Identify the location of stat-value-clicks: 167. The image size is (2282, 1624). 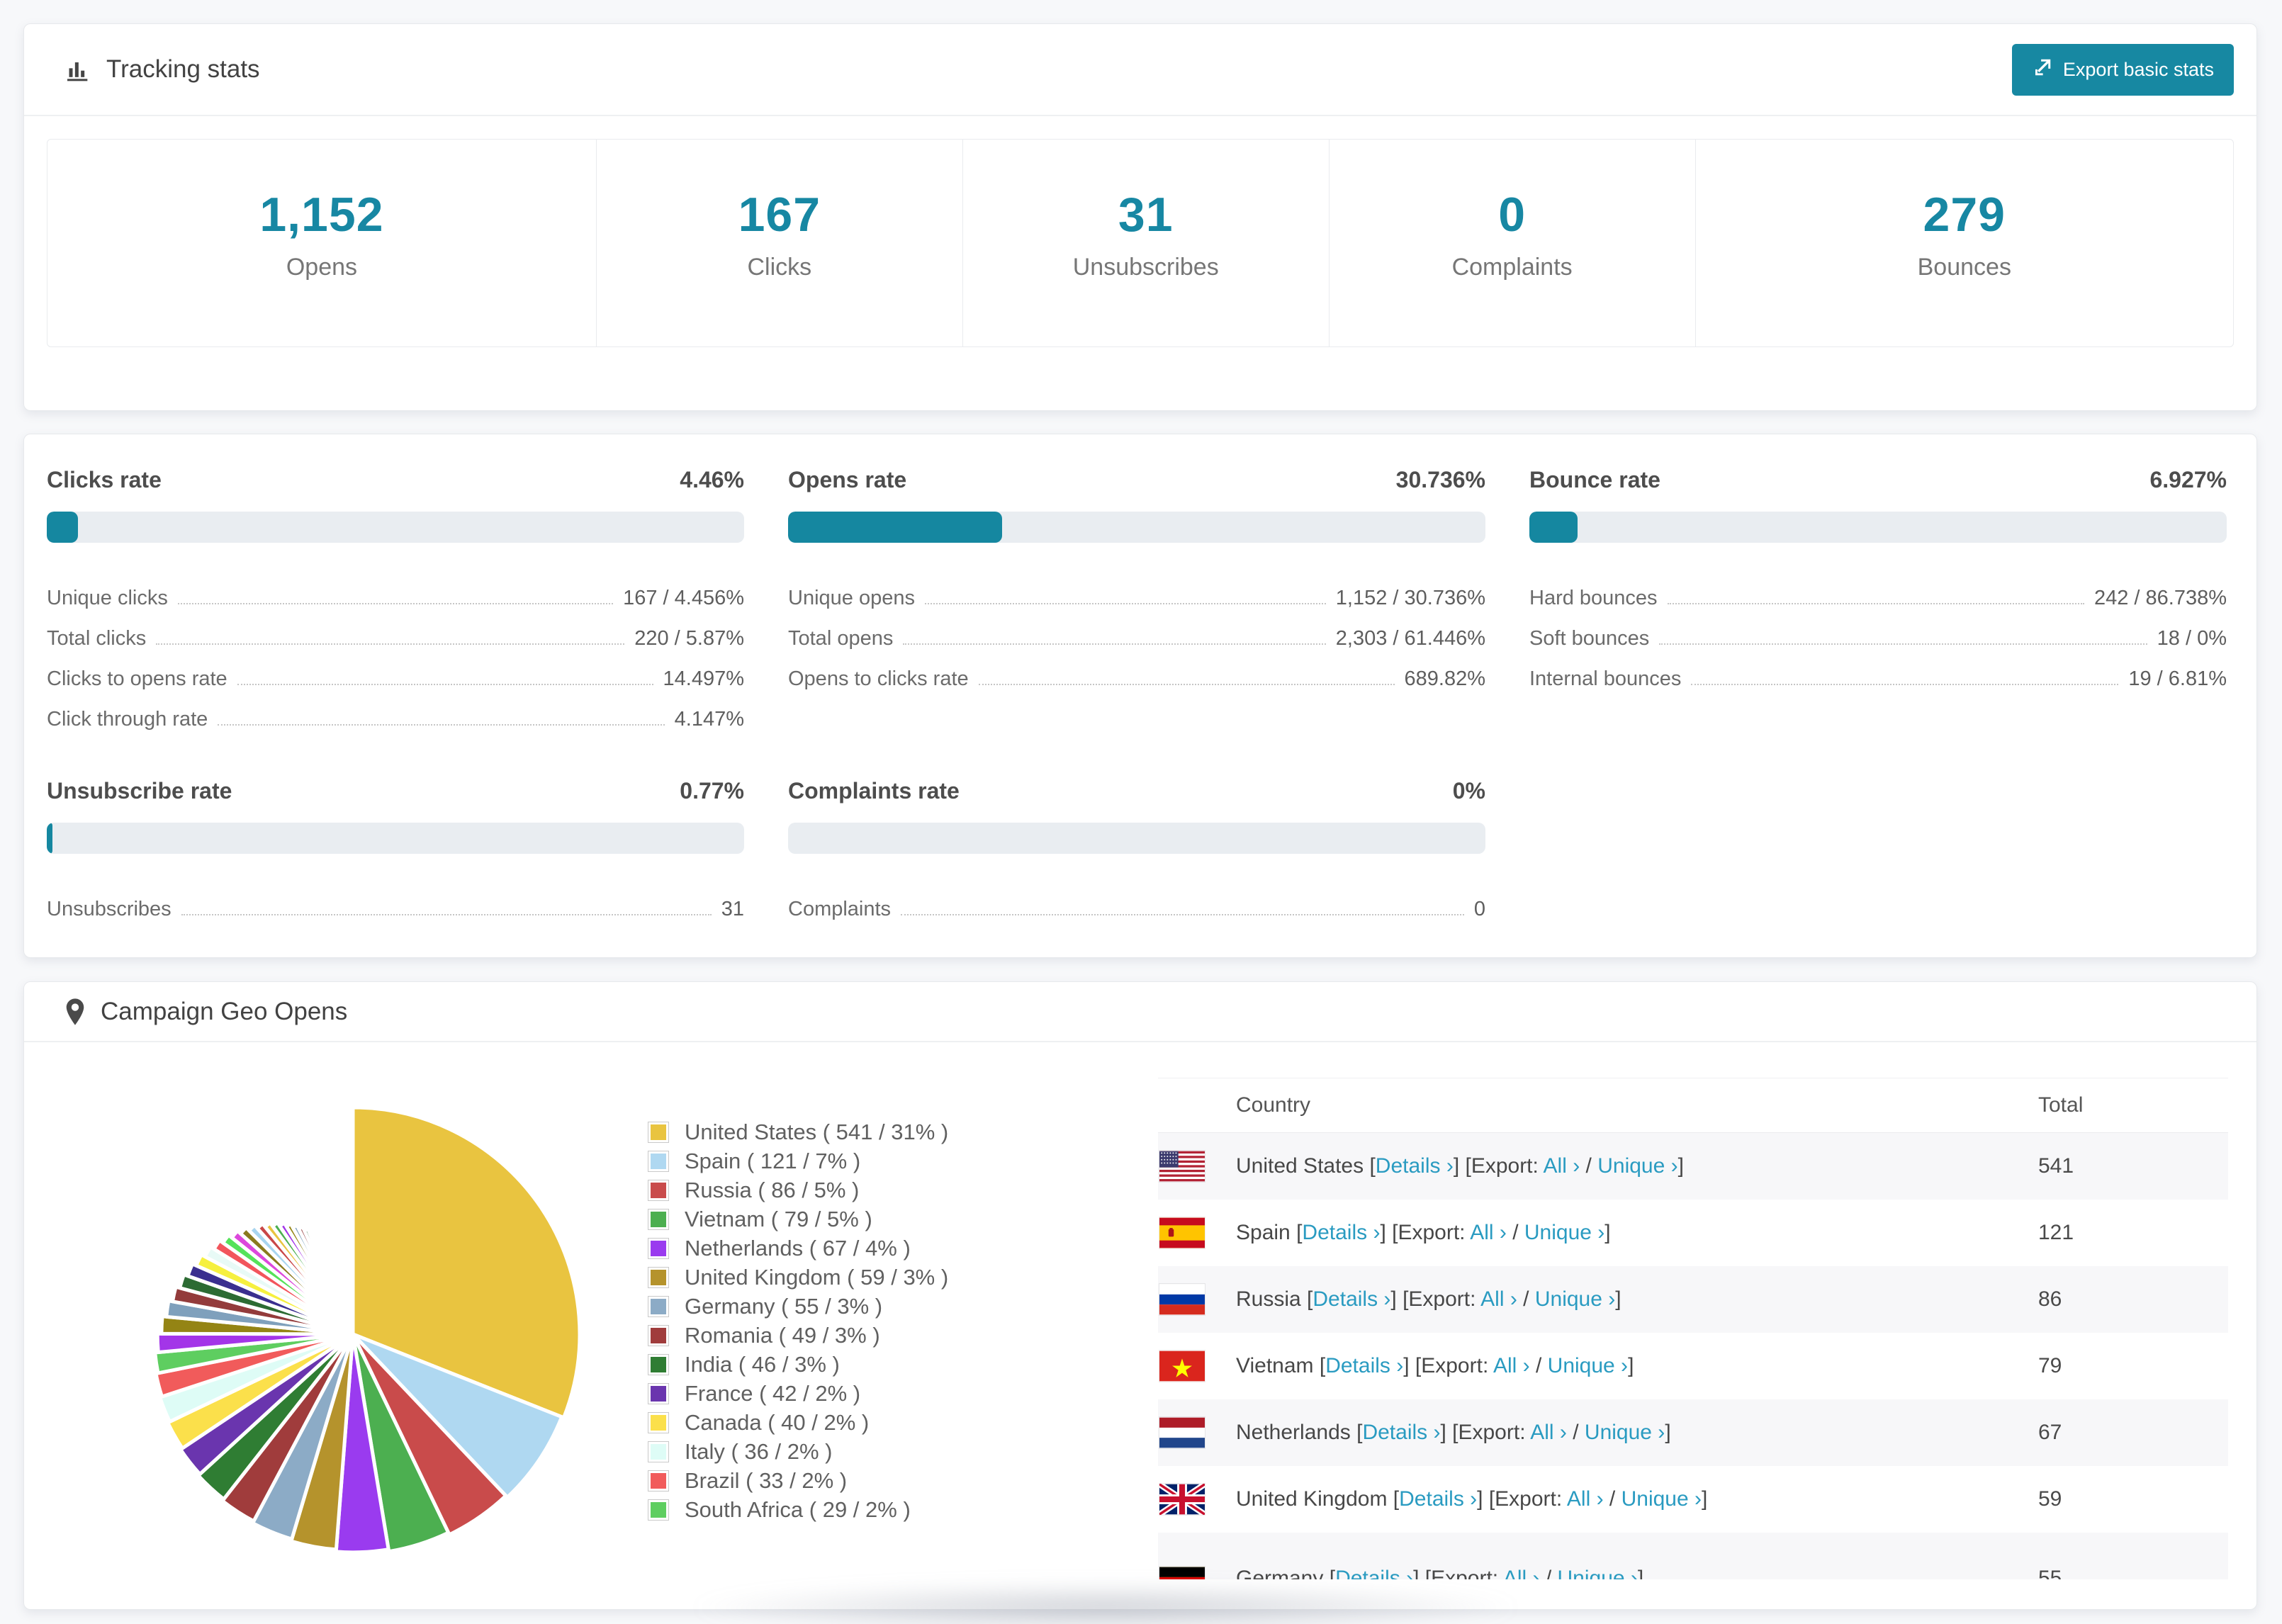
(780, 215).